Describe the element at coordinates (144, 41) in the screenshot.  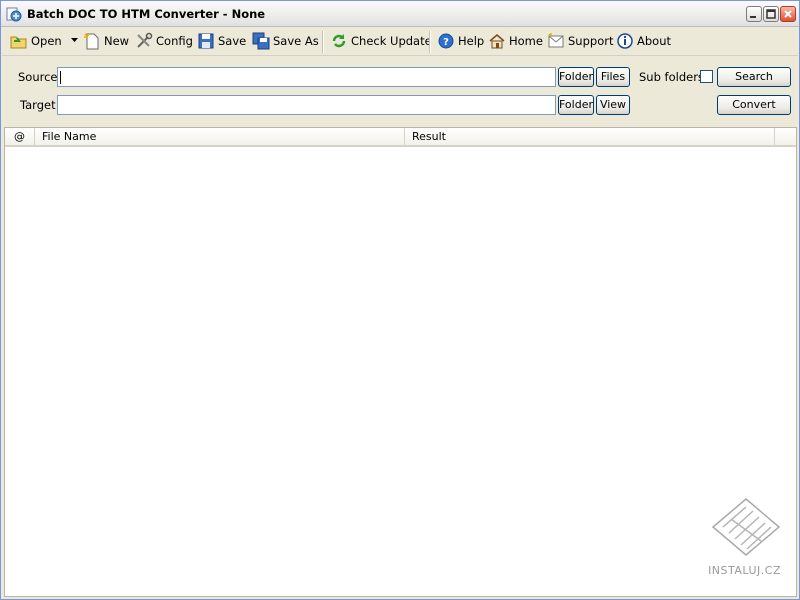
I see `tools-icon` at that location.